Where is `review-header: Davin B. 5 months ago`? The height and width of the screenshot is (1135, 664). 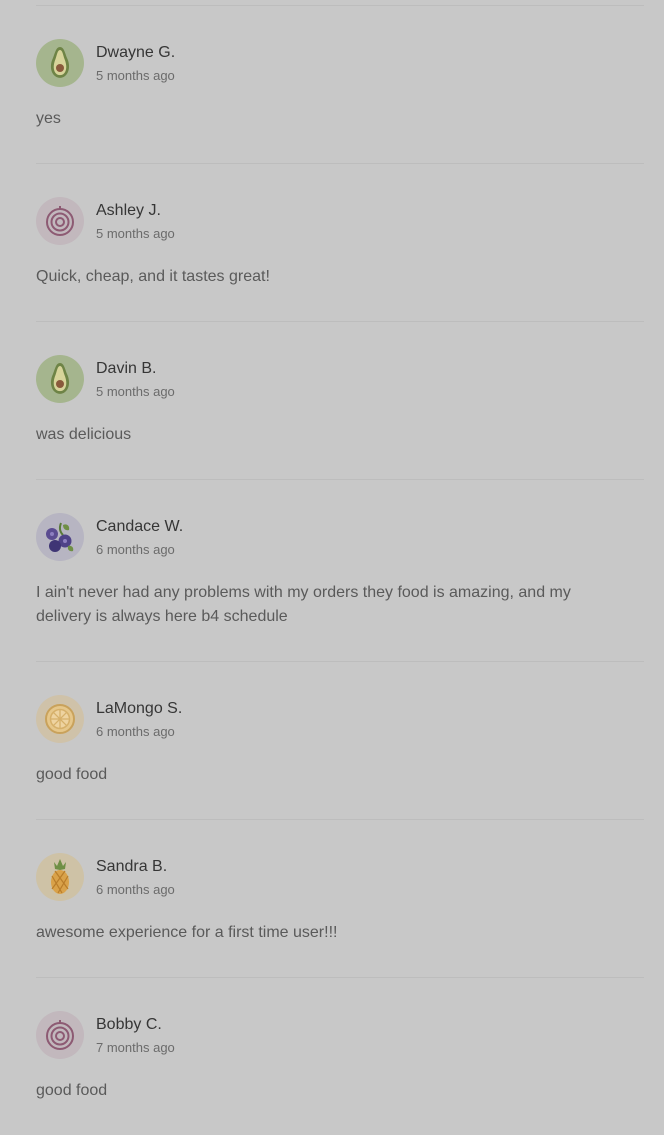 review-header: Davin B. 5 months ago is located at coordinates (340, 362).